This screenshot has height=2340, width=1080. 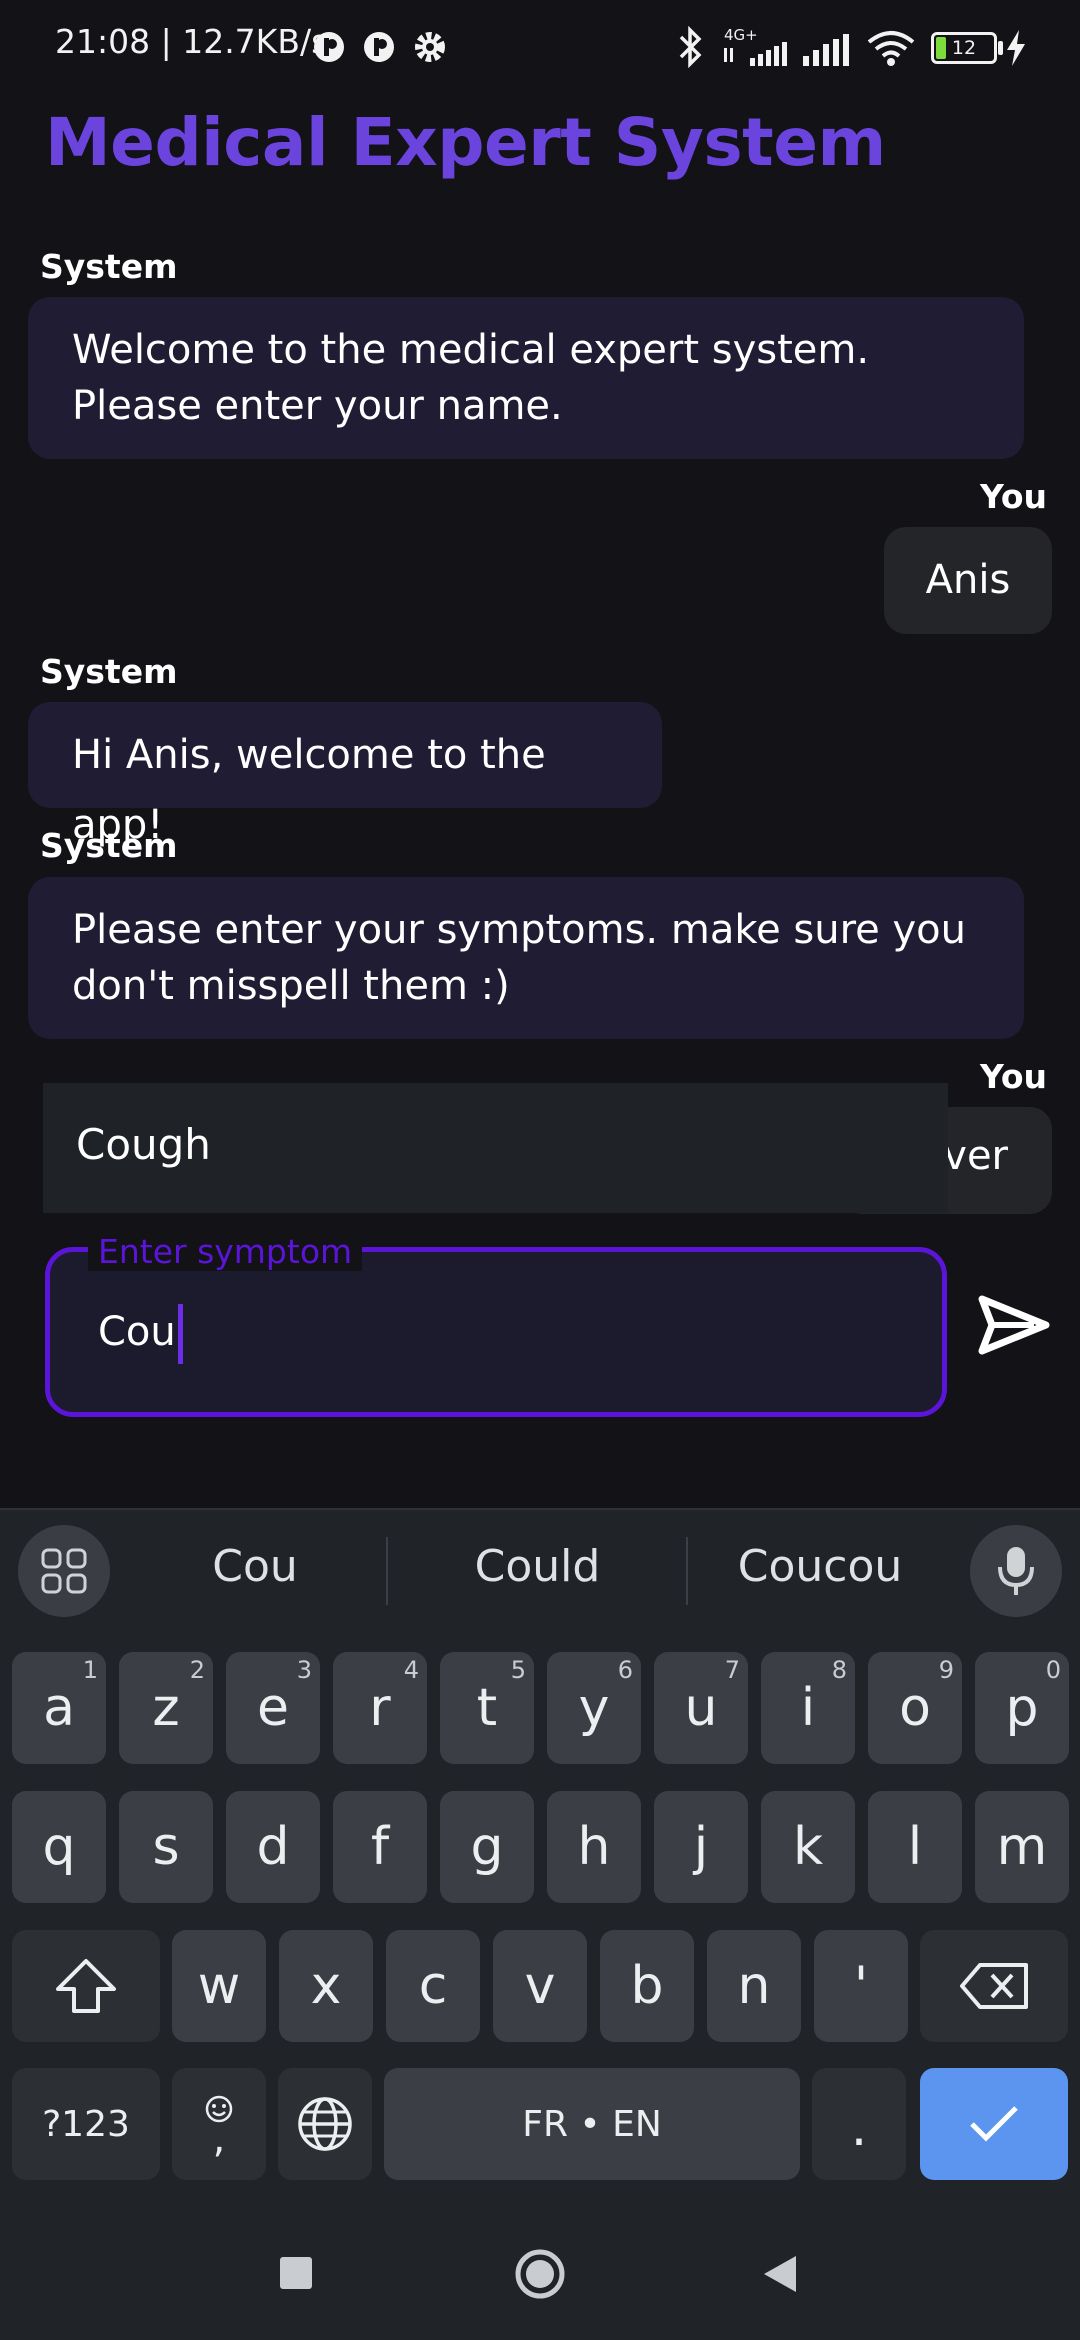 What do you see at coordinates (225, 1251) in the screenshot?
I see `symptom-input-label: Enter symptom` at bounding box center [225, 1251].